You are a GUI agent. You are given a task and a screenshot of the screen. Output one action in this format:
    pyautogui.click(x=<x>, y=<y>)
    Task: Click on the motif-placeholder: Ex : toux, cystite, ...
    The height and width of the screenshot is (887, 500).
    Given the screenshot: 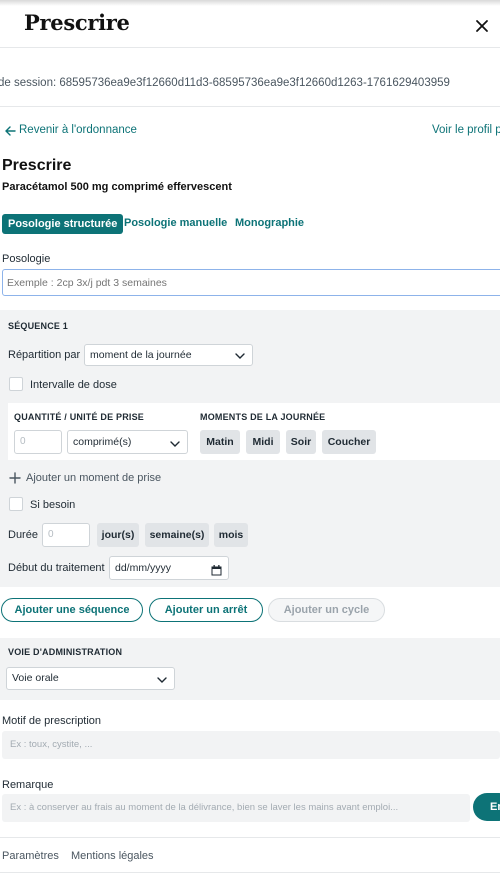 What is the action you would take?
    pyautogui.click(x=51, y=744)
    